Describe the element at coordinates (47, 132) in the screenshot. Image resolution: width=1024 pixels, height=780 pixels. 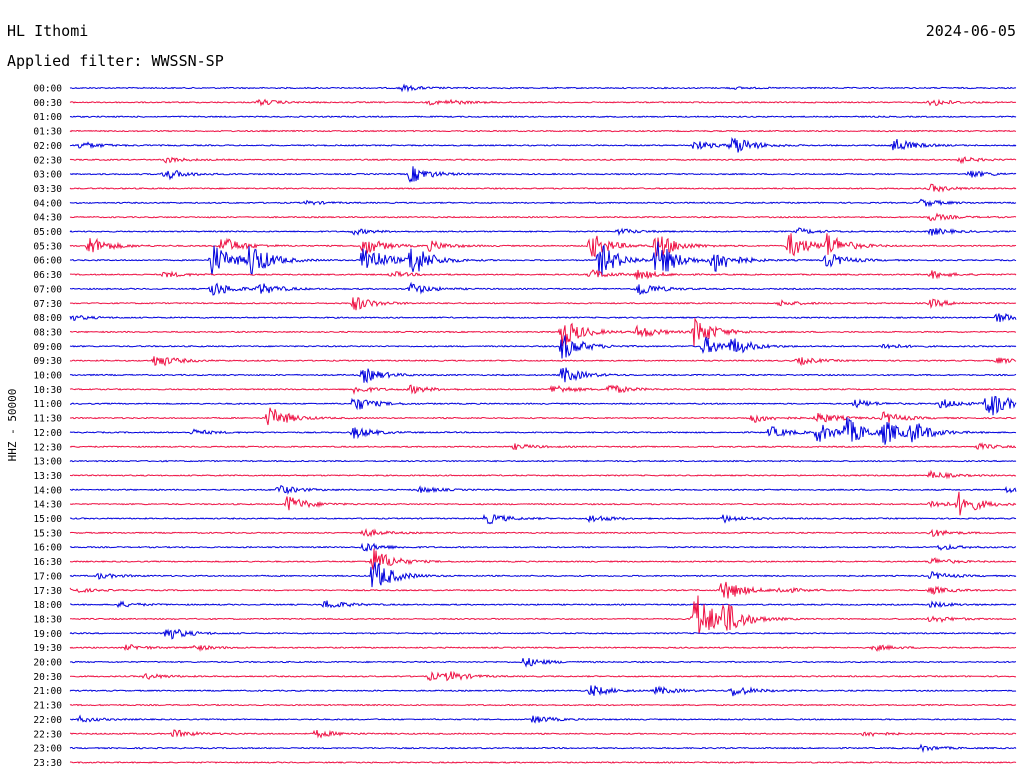
I see `time-label: 01:30` at that location.